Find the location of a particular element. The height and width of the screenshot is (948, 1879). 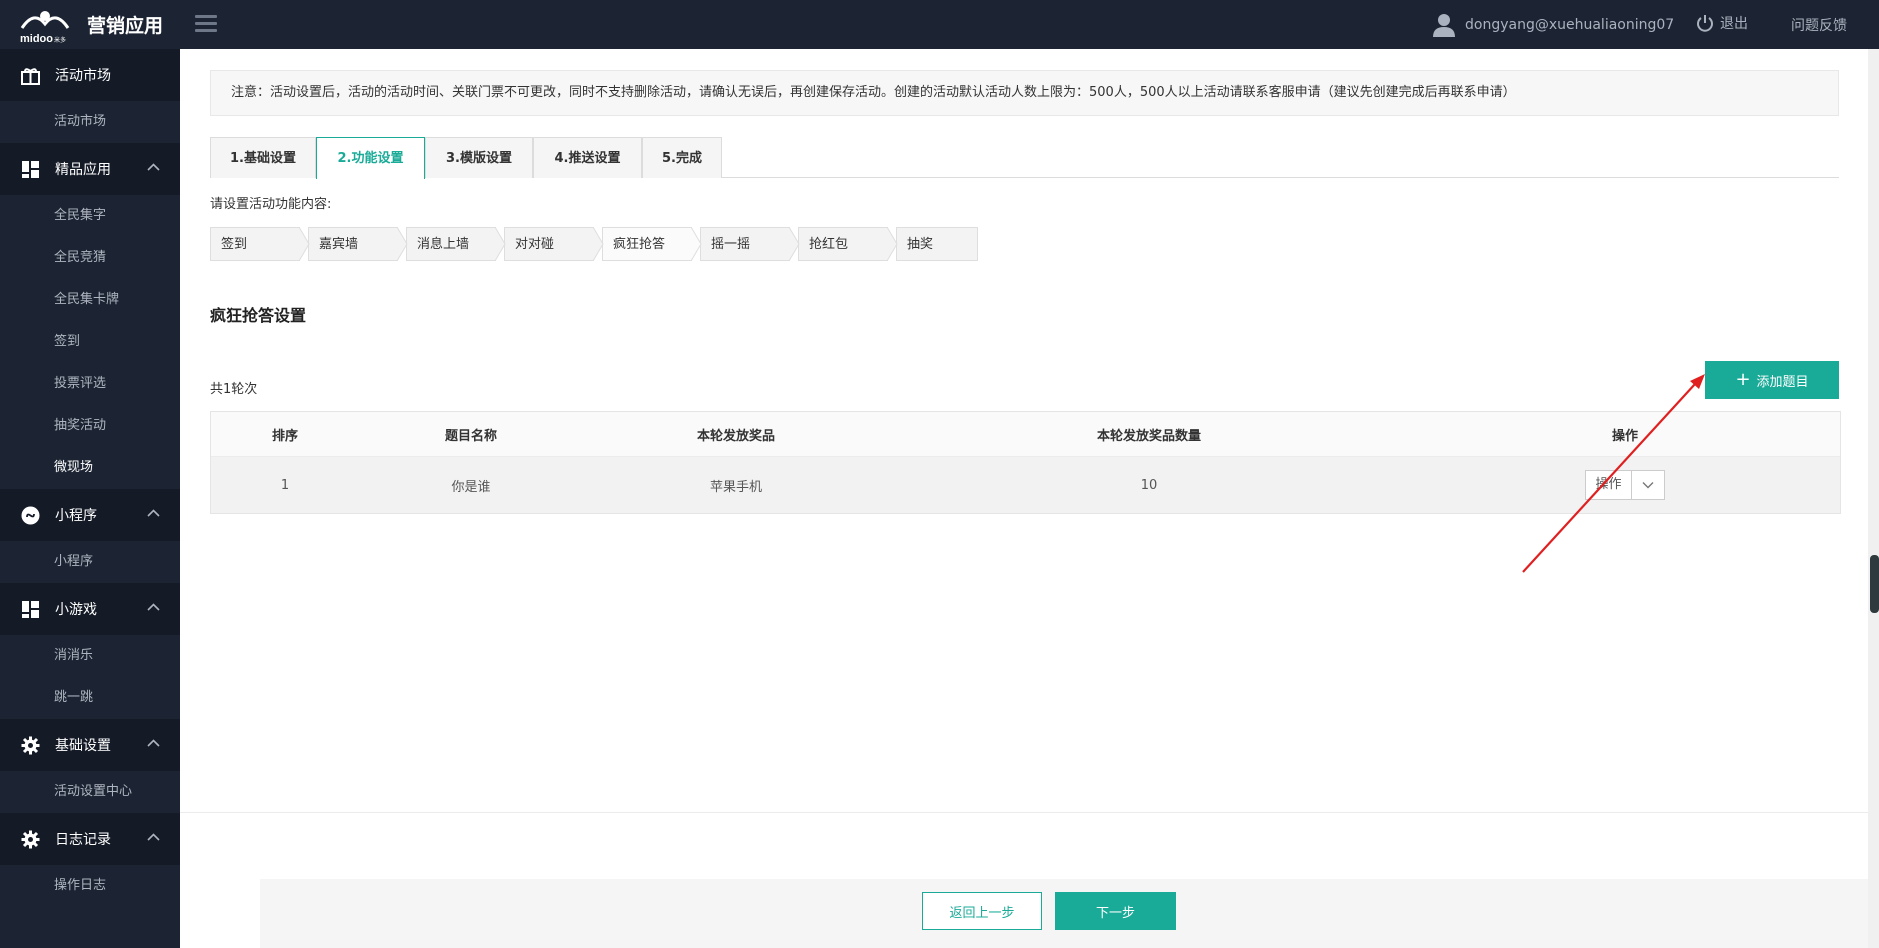

header-action: 操作 is located at coordinates (1624, 436).